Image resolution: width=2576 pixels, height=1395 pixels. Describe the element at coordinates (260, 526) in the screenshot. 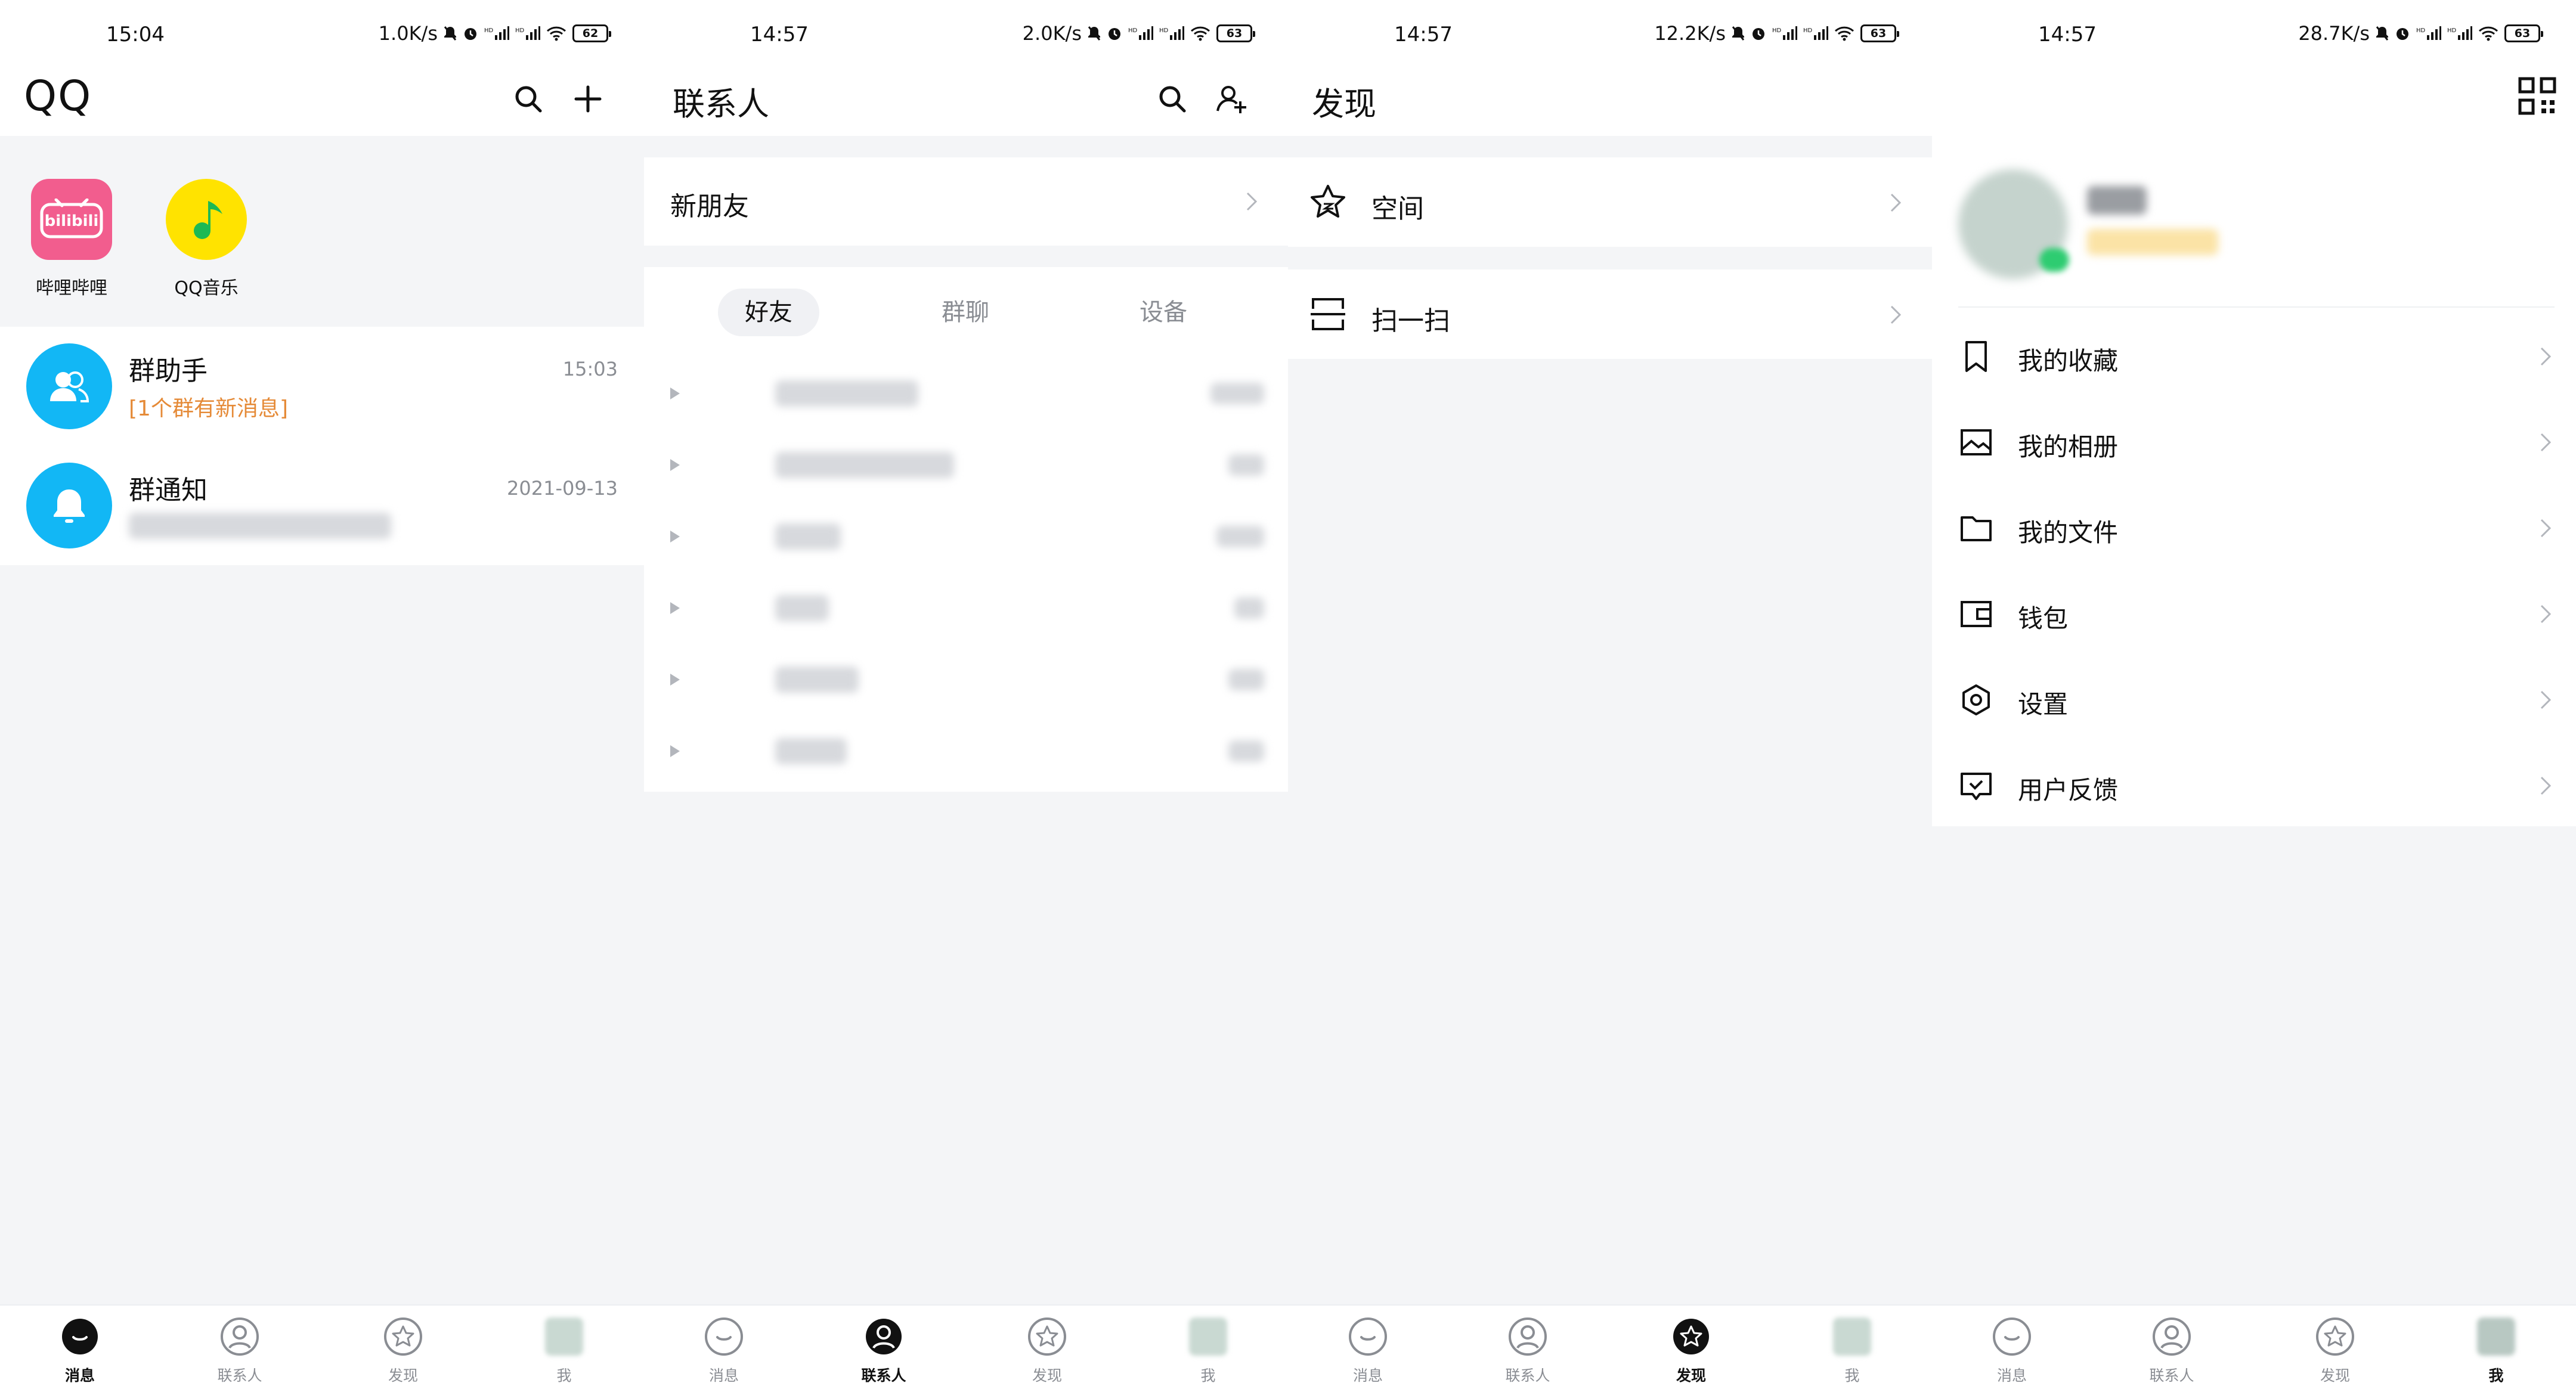

I see `blurred-preview` at that location.